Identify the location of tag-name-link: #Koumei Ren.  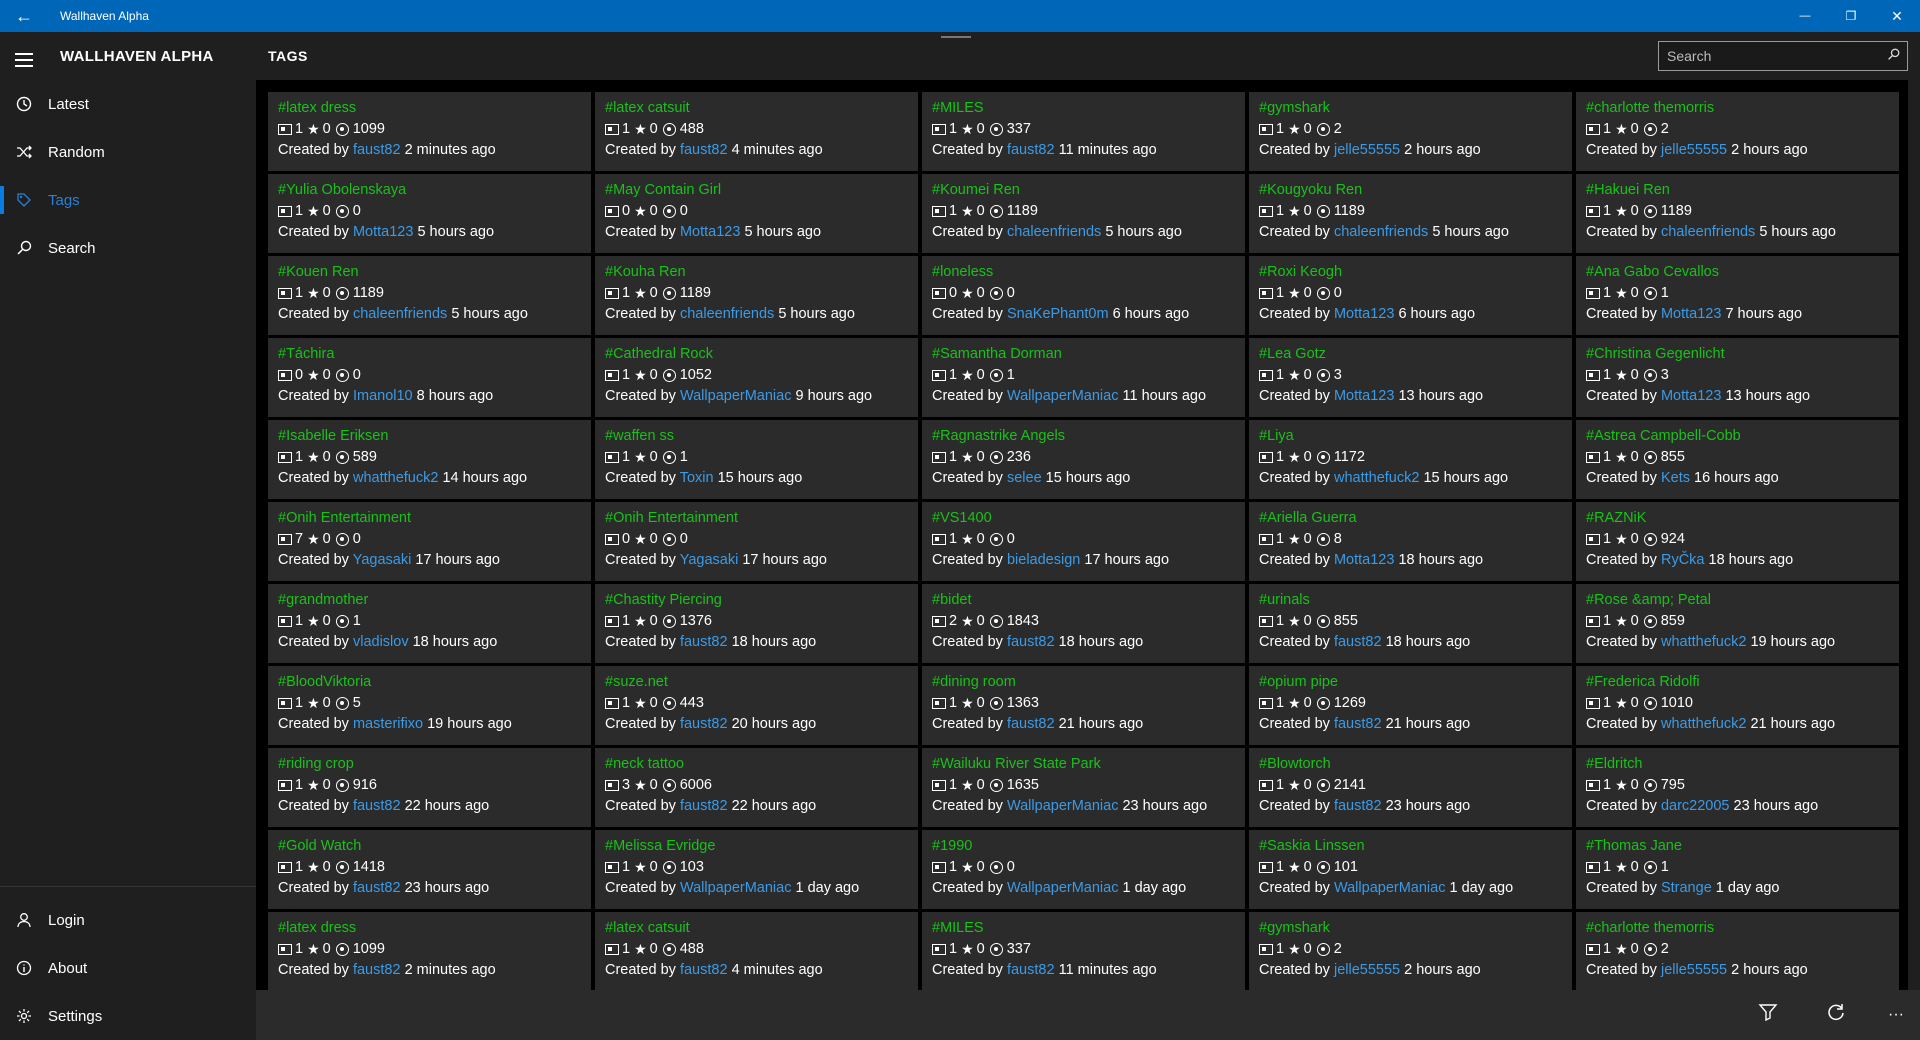
(1083, 190).